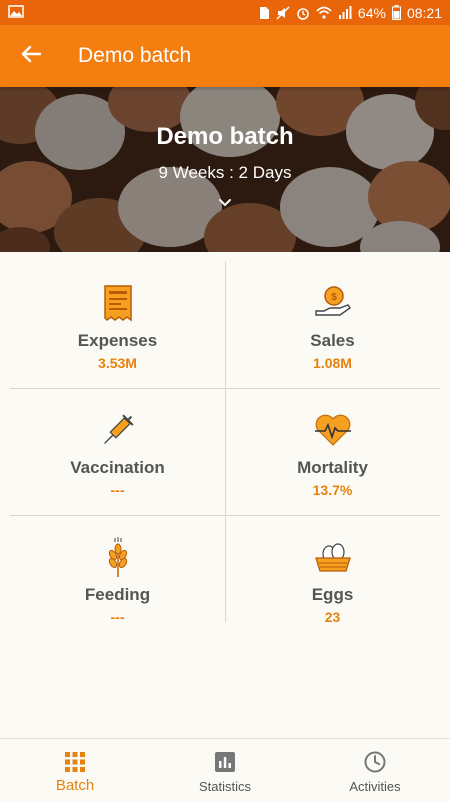  What do you see at coordinates (118, 303) in the screenshot?
I see `receipt-icon` at bounding box center [118, 303].